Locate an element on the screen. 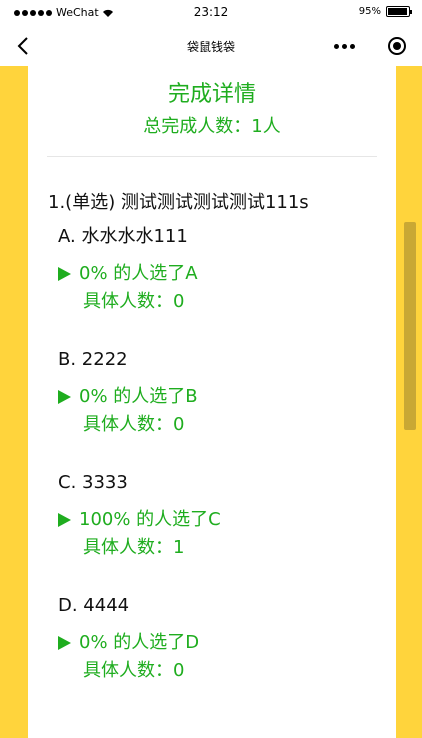  option-stat-text: 0% 的人选了A is located at coordinates (138, 273).